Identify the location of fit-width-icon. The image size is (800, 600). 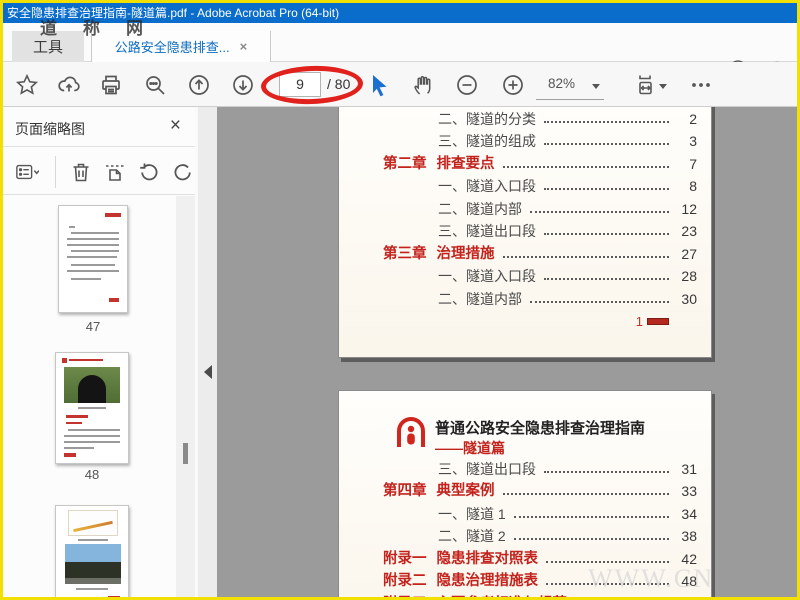
(645, 85).